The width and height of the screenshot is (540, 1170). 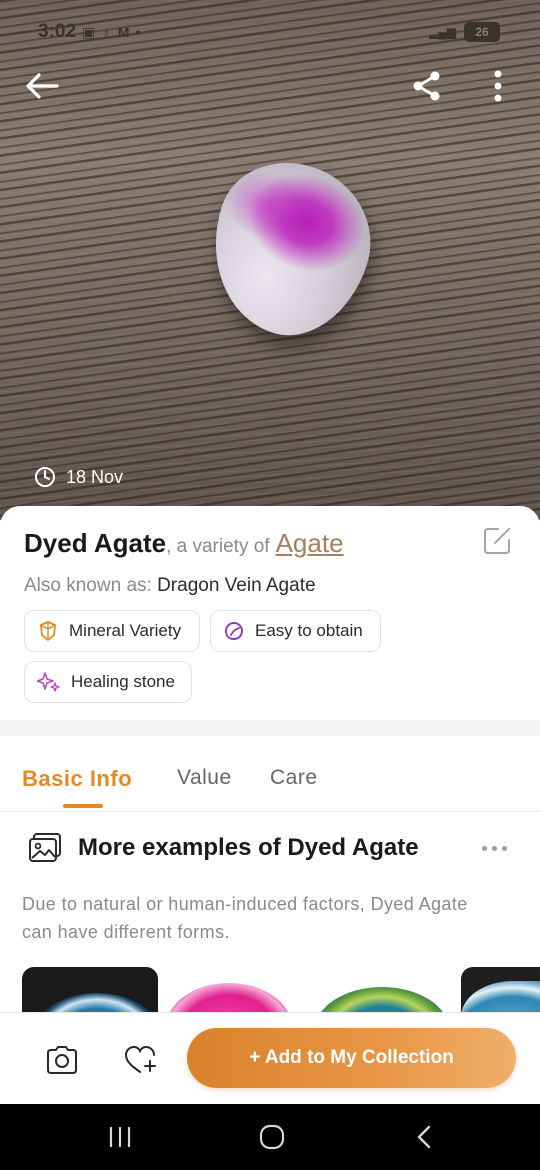 I want to click on edit-button, so click(x=497, y=541).